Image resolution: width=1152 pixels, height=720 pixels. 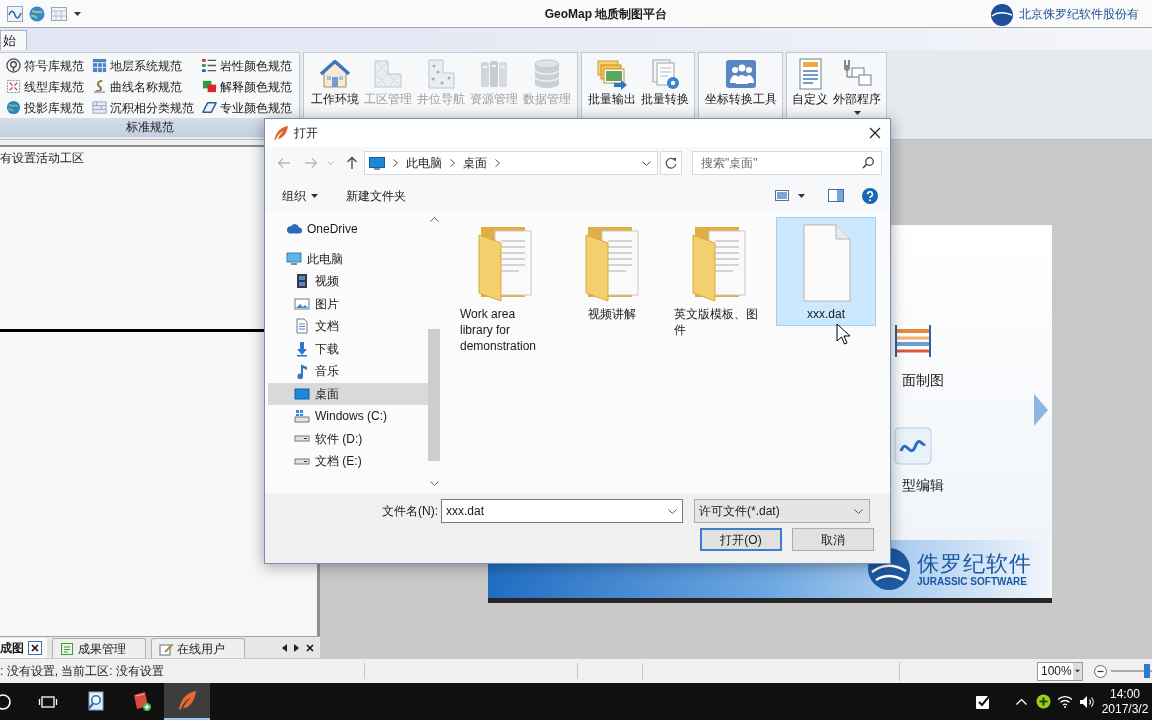 What do you see at coordinates (348, 258) in the screenshot?
I see `nav-item: 此电脑` at bounding box center [348, 258].